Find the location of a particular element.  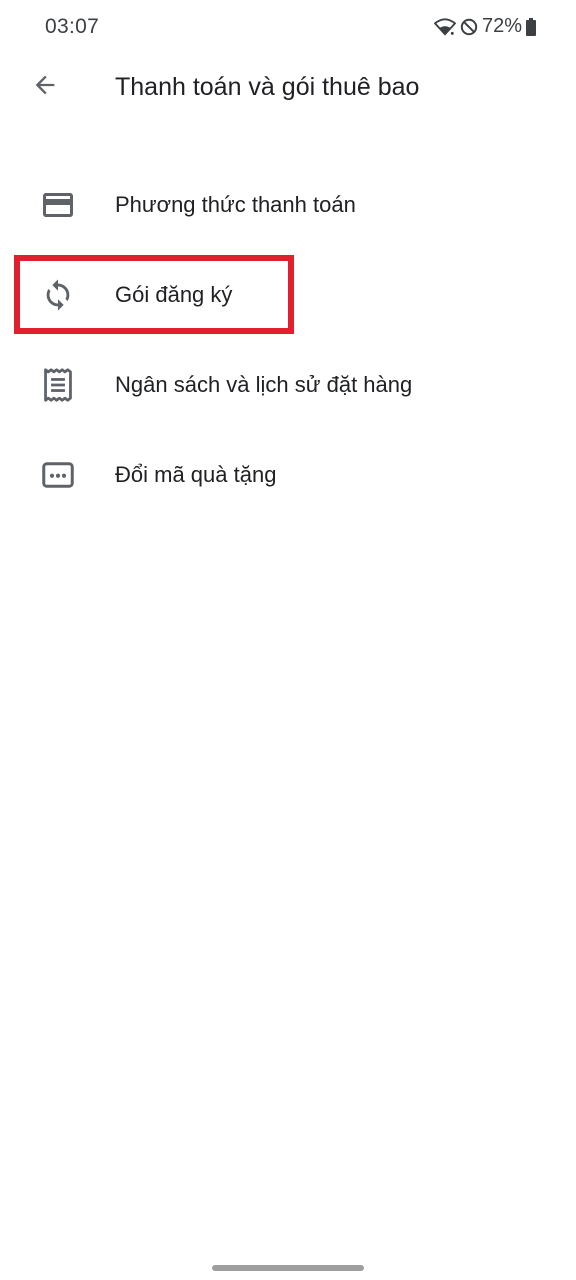

arrow-back-icon is located at coordinates (45, 87).